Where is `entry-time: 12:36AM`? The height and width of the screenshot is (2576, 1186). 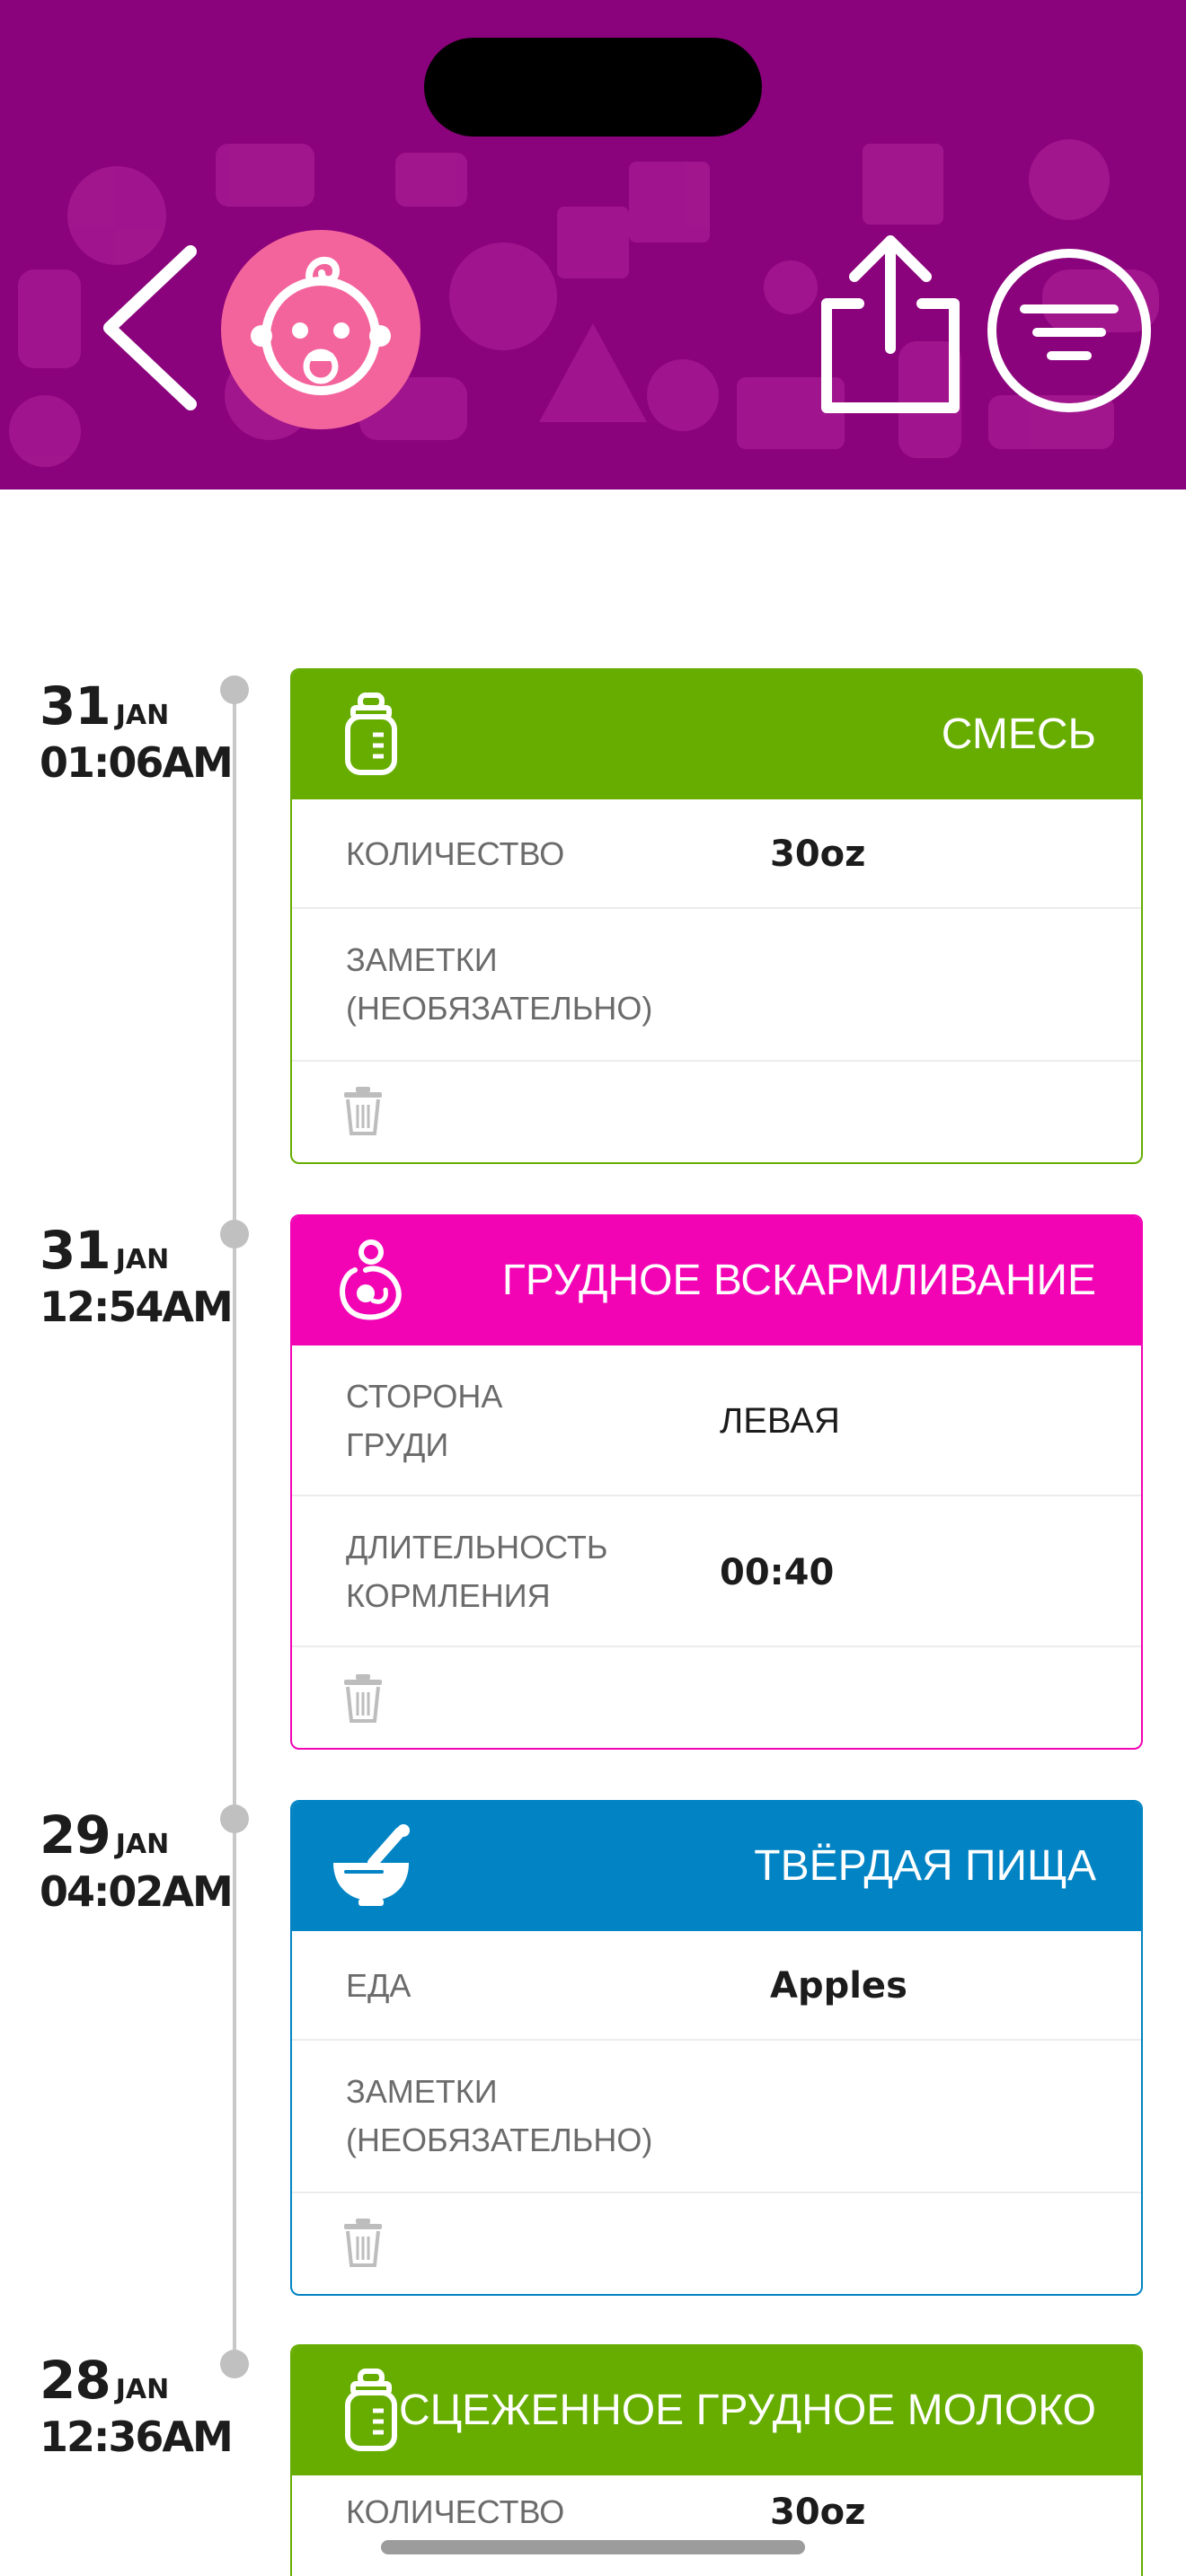 entry-time: 12:36AM is located at coordinates (137, 2437).